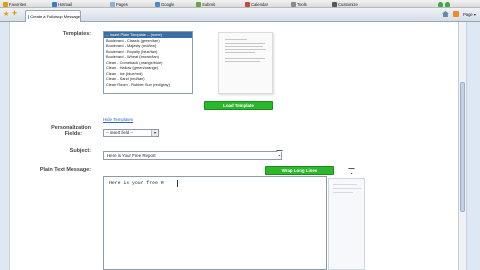  I want to click on side-panel, so click(346, 224).